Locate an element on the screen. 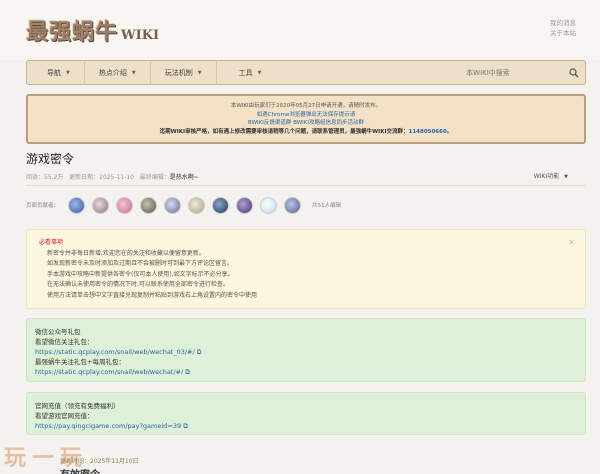 Image resolution: width=600 pixels, height=474 pixels. user-links: 我的消息 关于本站 is located at coordinates (563, 28).